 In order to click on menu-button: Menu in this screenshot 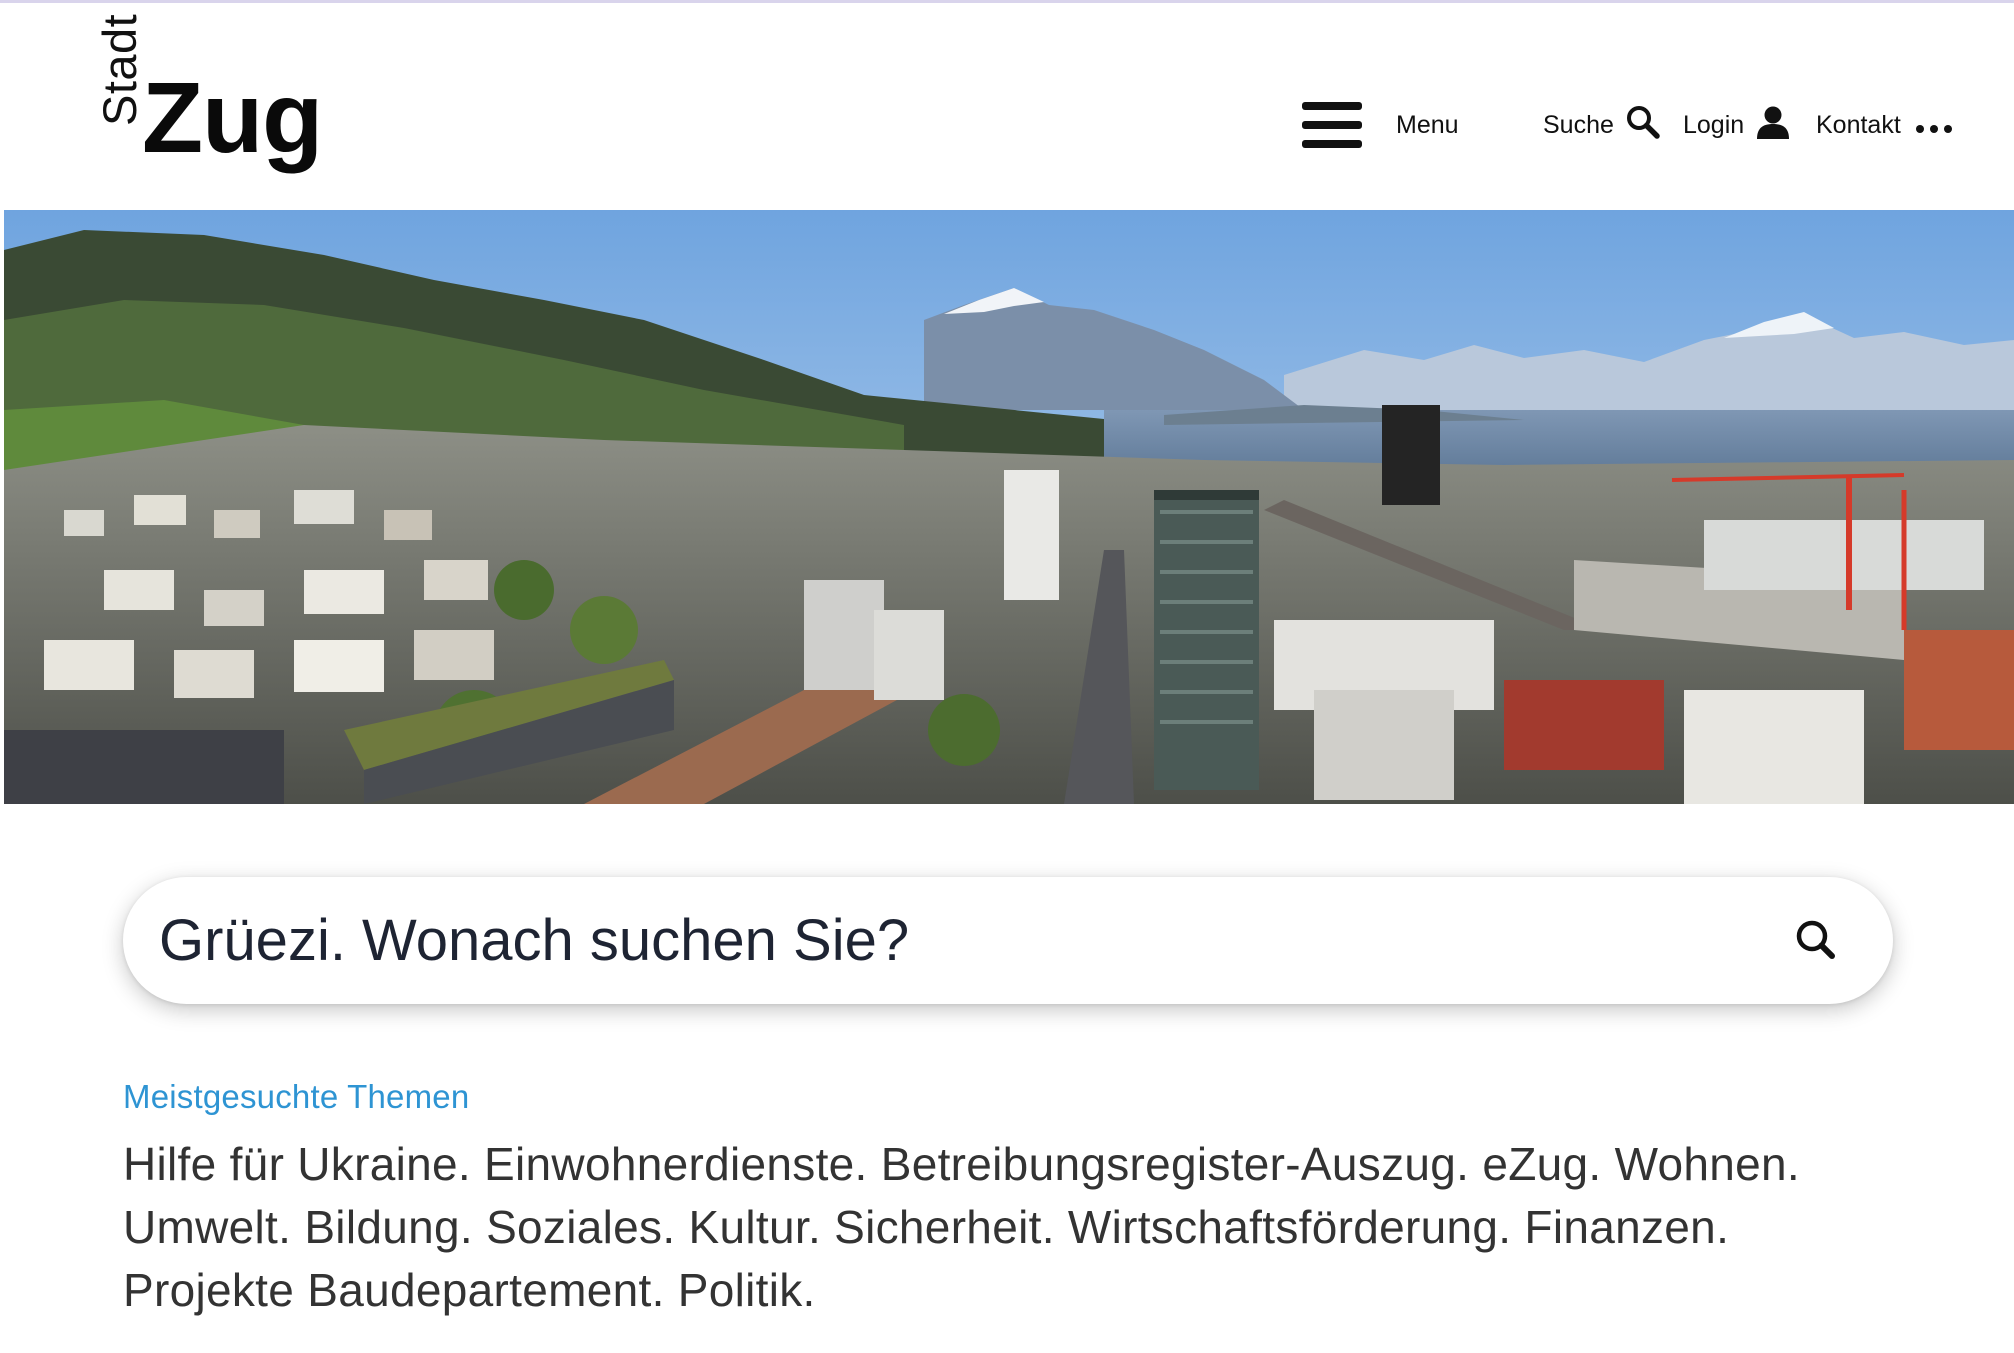, I will do `click(1380, 125)`.